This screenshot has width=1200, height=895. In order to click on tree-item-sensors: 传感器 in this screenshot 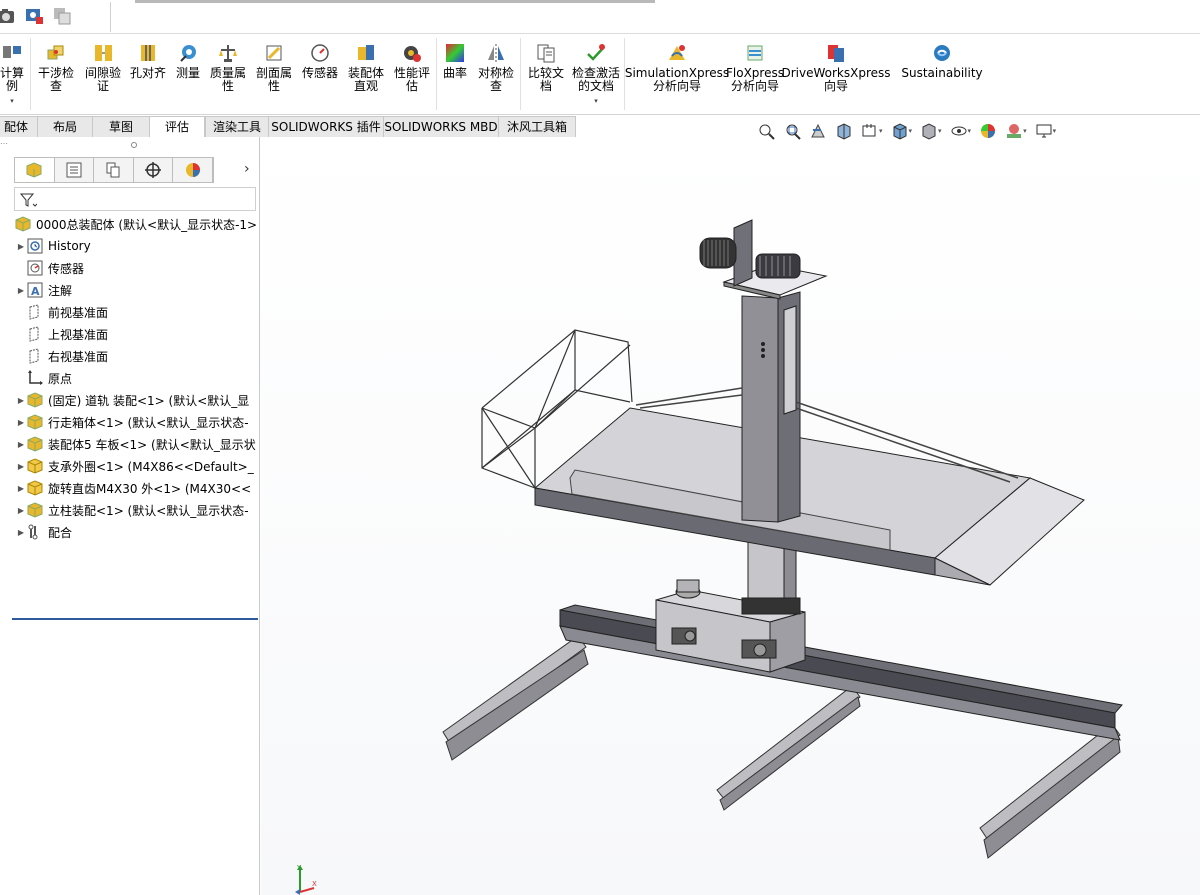, I will do `click(145, 268)`.